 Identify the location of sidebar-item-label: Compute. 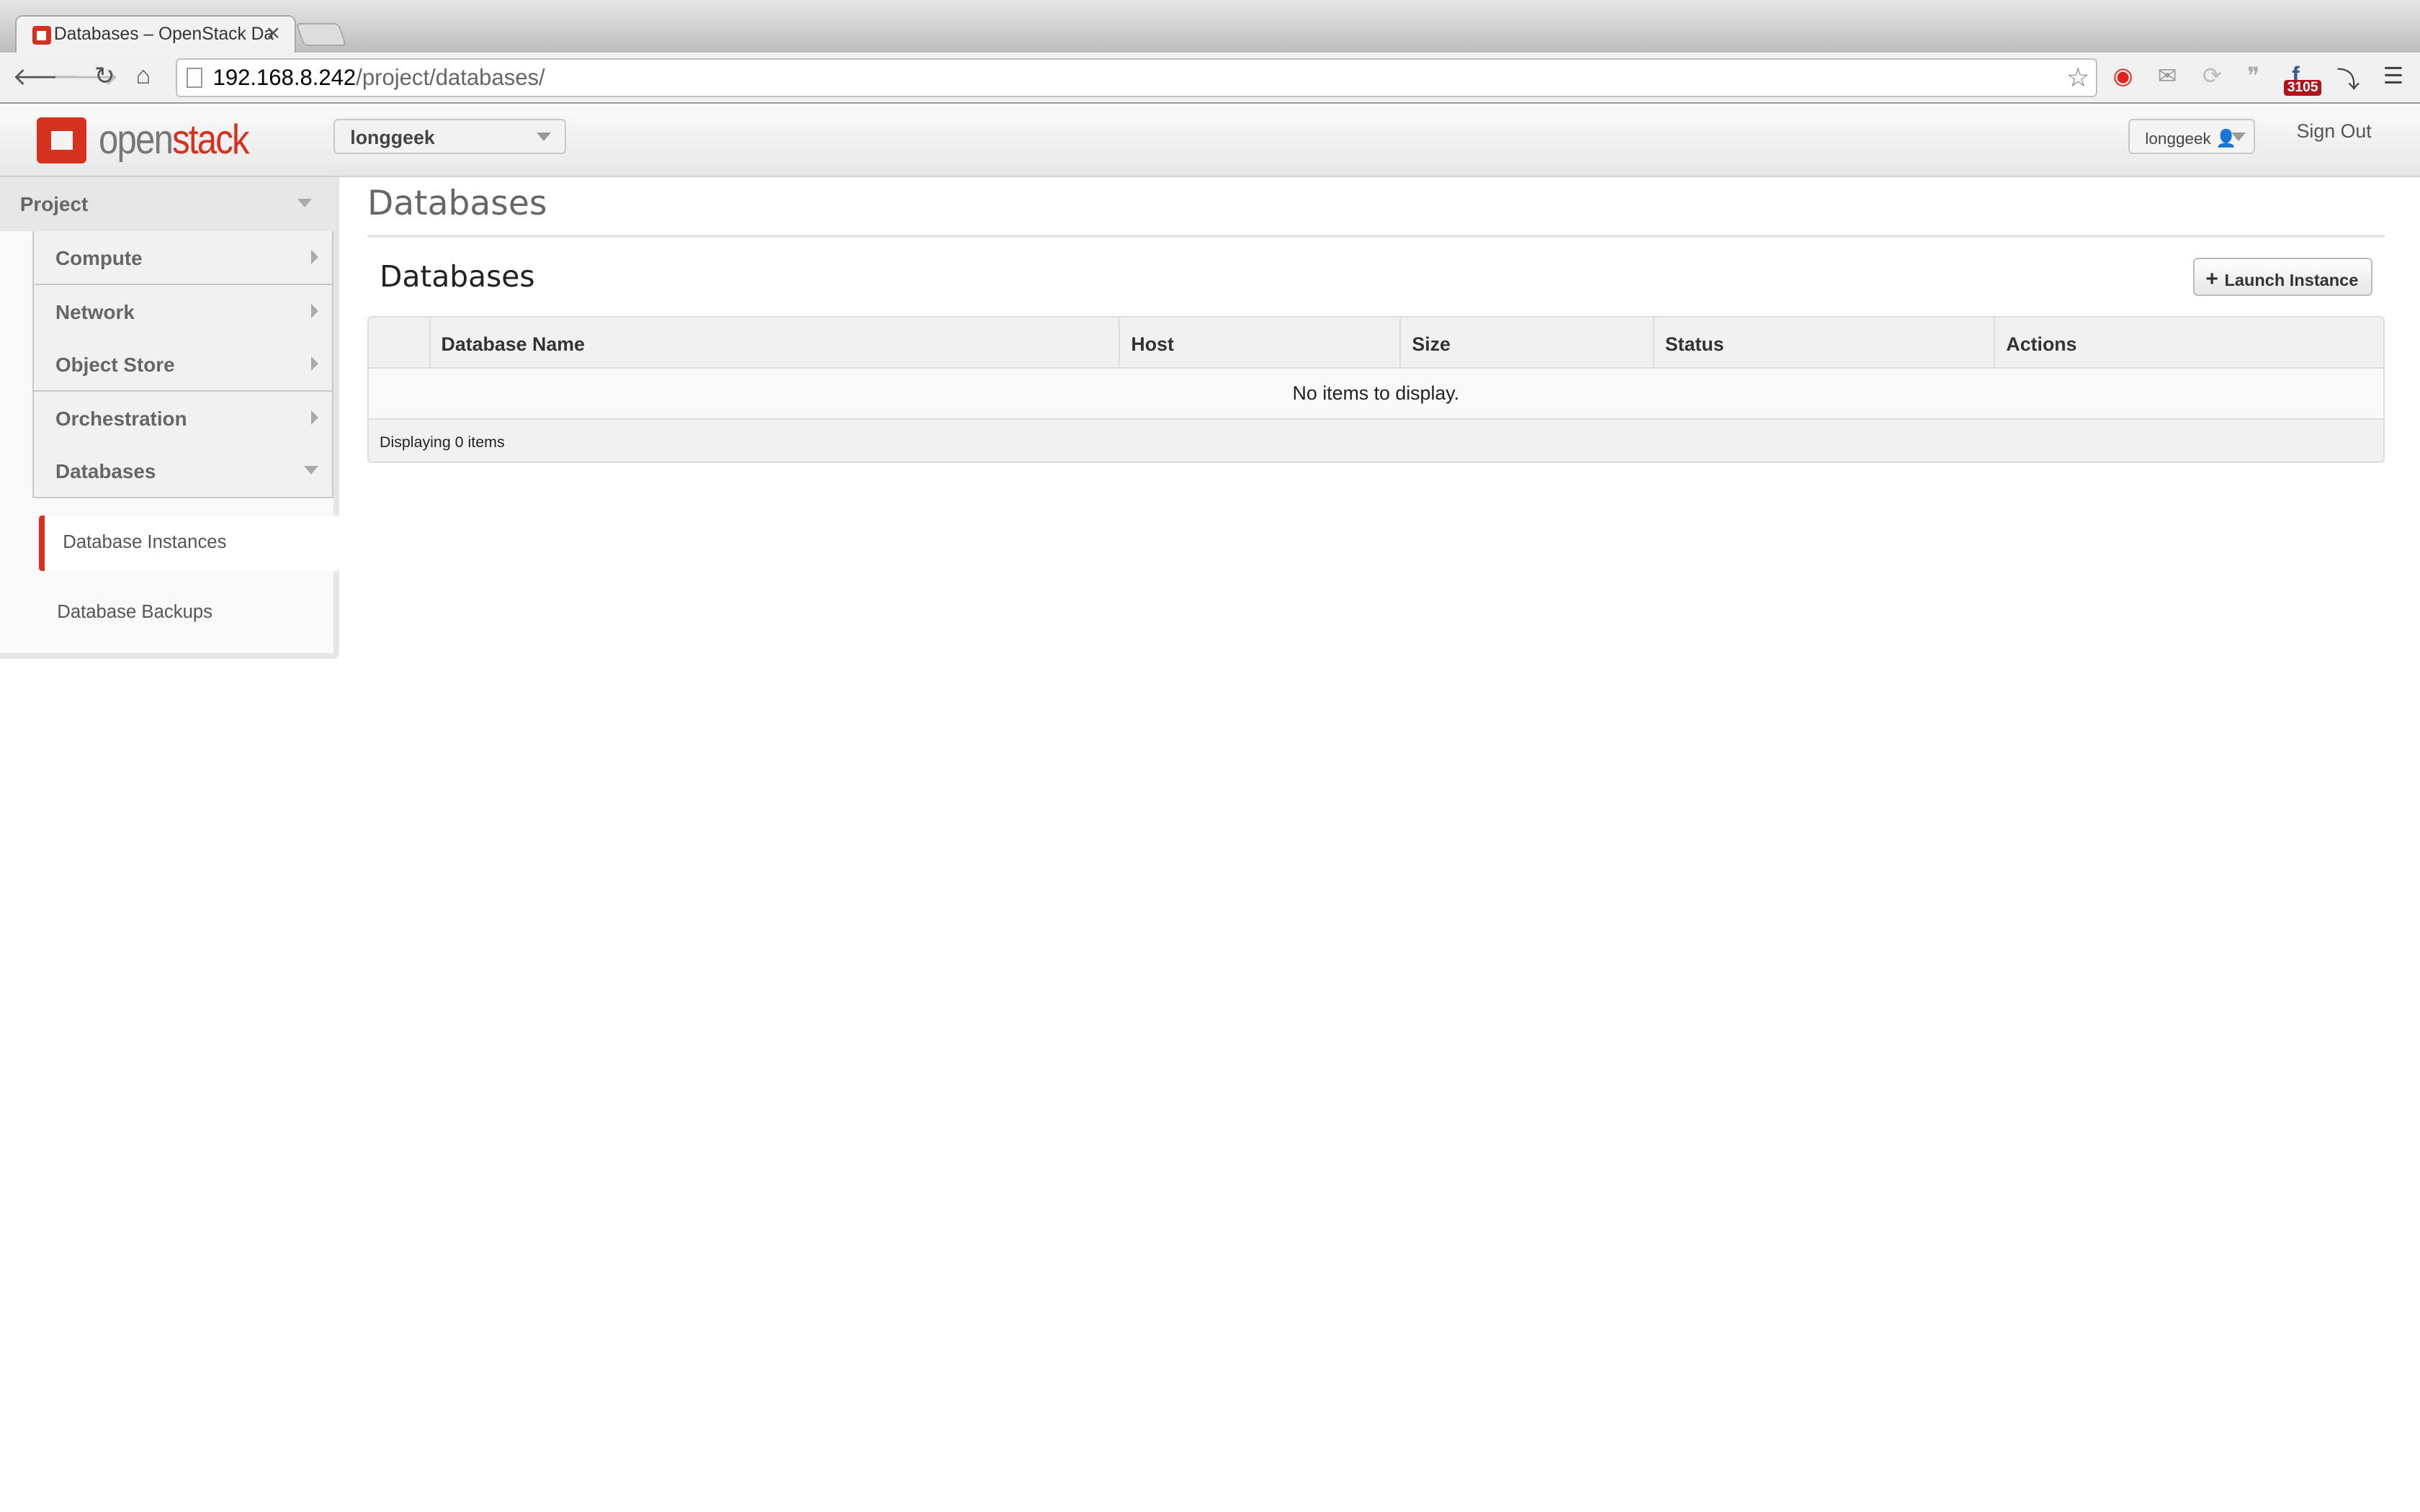
(99, 257).